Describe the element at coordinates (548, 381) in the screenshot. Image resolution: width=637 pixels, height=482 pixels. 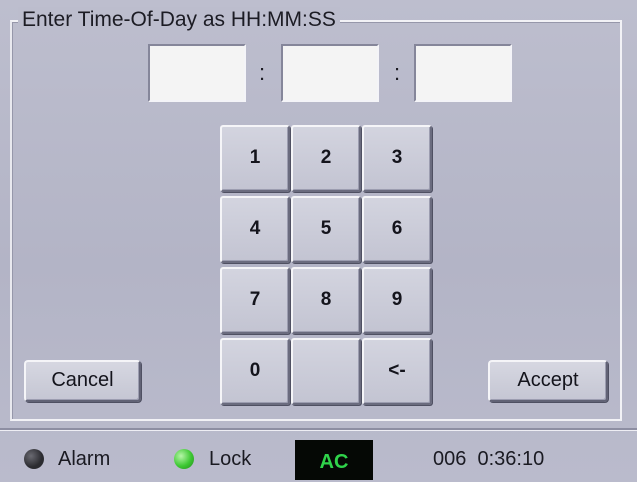
I see `accept-button: Accept` at that location.